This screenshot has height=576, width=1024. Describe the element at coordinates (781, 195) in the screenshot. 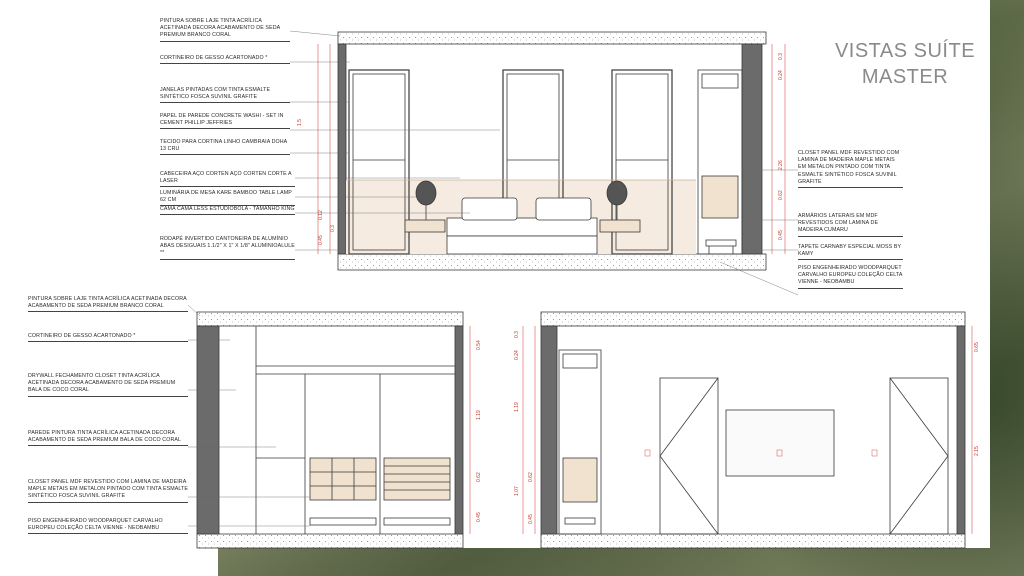

I see `dim-a-right-4: 0.62` at that location.